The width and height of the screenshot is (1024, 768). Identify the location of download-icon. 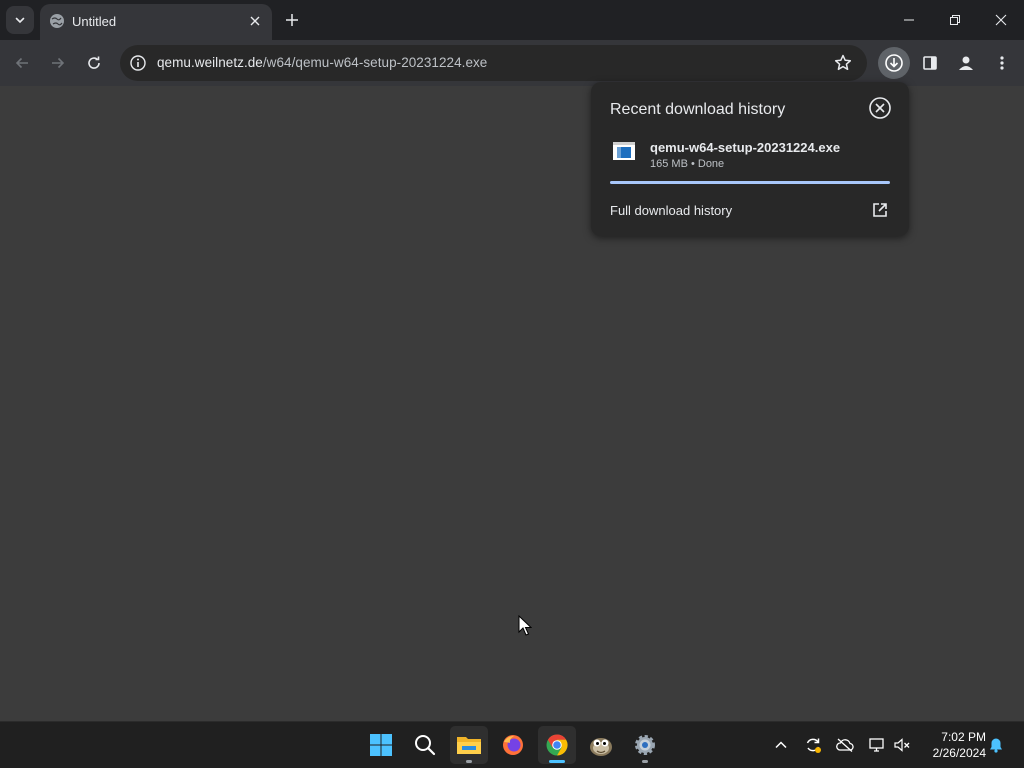
(894, 63).